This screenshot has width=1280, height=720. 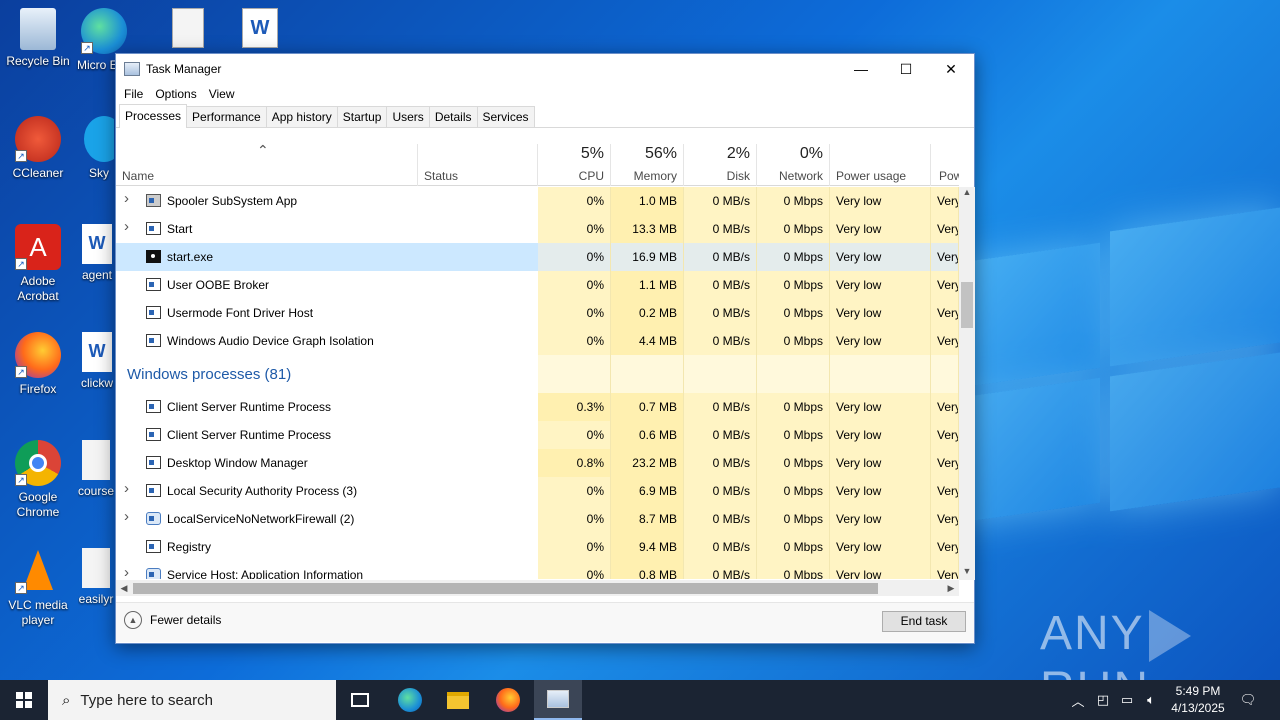 What do you see at coordinates (222, 94) in the screenshot?
I see `menu-view: View` at bounding box center [222, 94].